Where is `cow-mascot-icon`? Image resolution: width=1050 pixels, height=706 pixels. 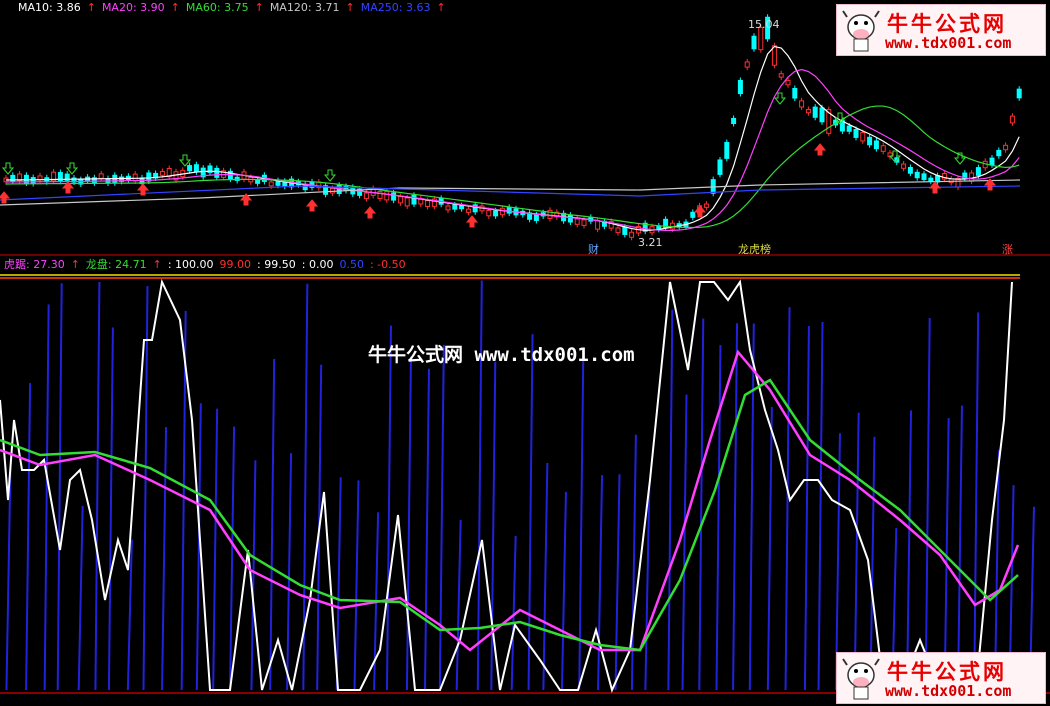
cow-mascot-icon is located at coordinates (861, 679).